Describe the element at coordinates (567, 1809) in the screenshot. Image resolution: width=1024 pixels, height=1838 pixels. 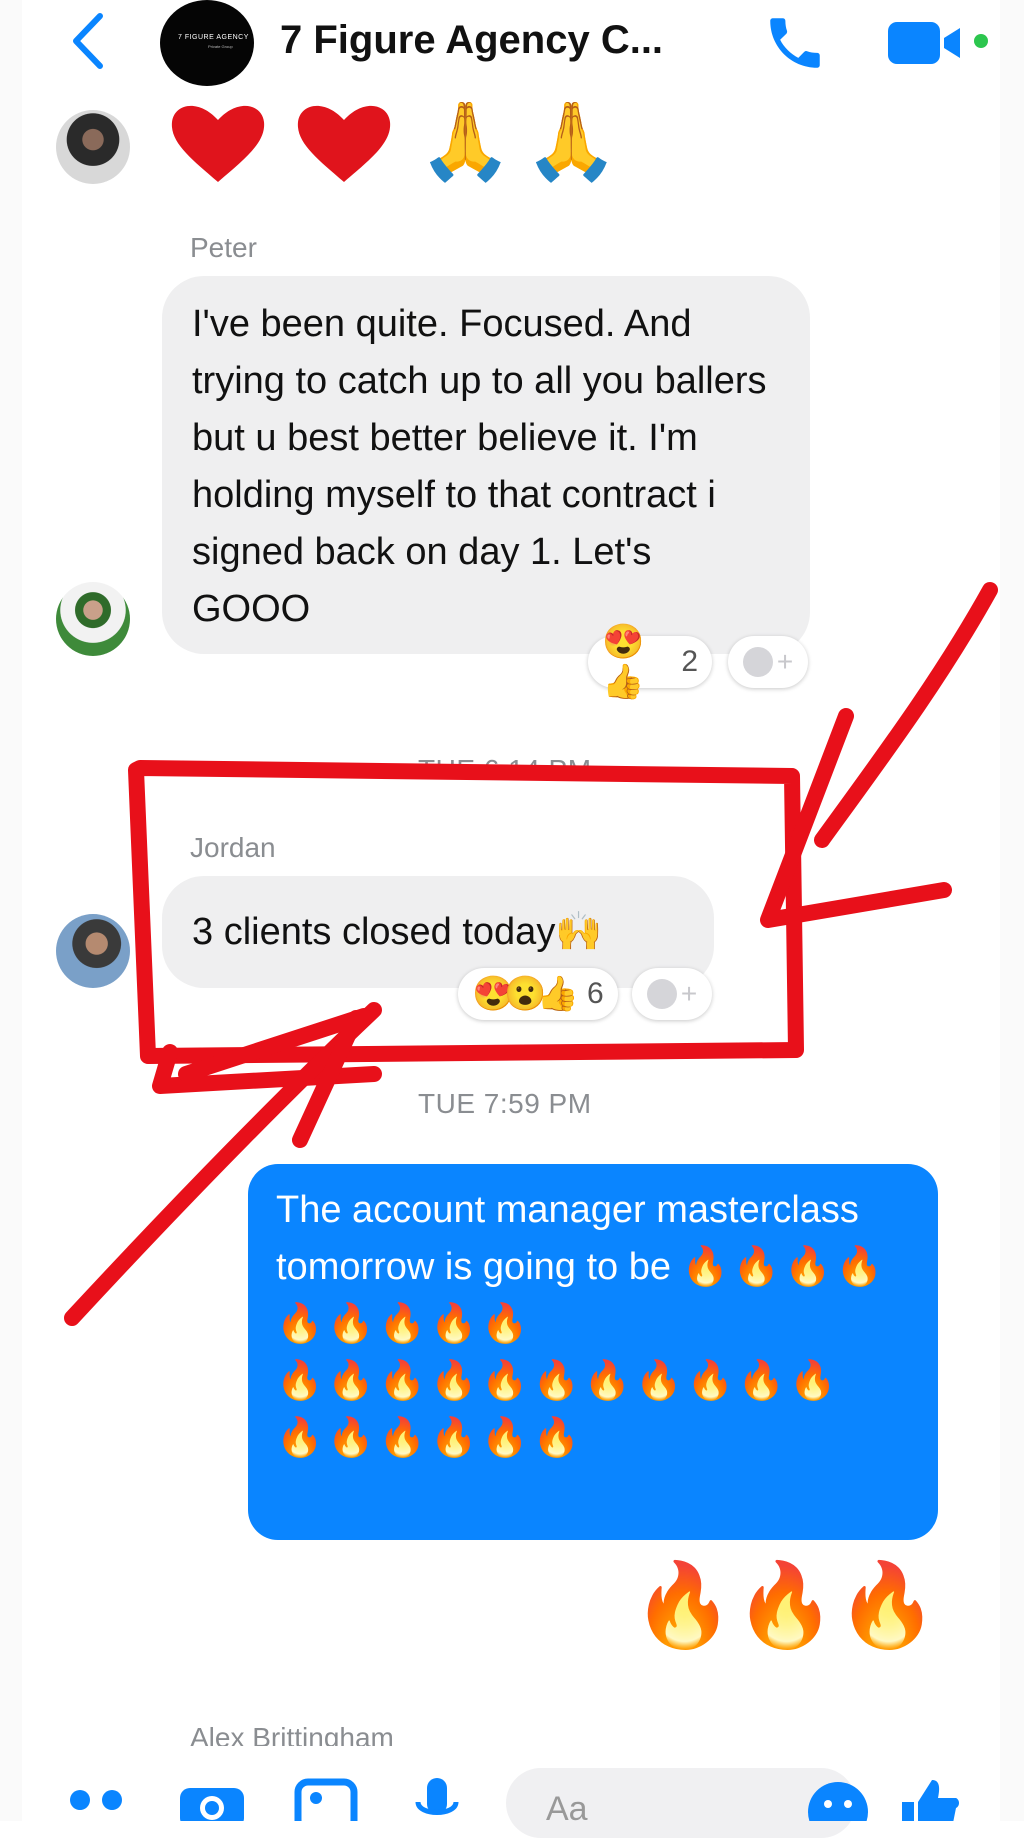
I see `message-input-placeholder: Aa` at that location.